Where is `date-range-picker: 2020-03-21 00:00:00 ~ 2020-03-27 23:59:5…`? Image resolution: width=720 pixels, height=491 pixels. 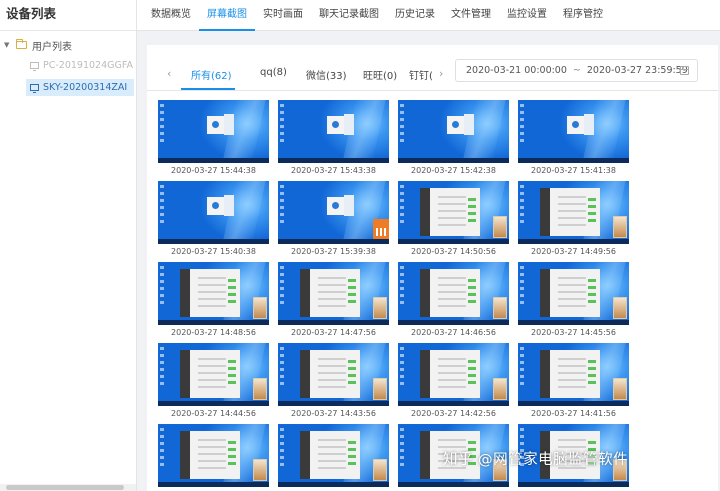 date-range-picker: 2020-03-21 00:00:00 ~ 2020-03-27 23:59:5… is located at coordinates (576, 70).